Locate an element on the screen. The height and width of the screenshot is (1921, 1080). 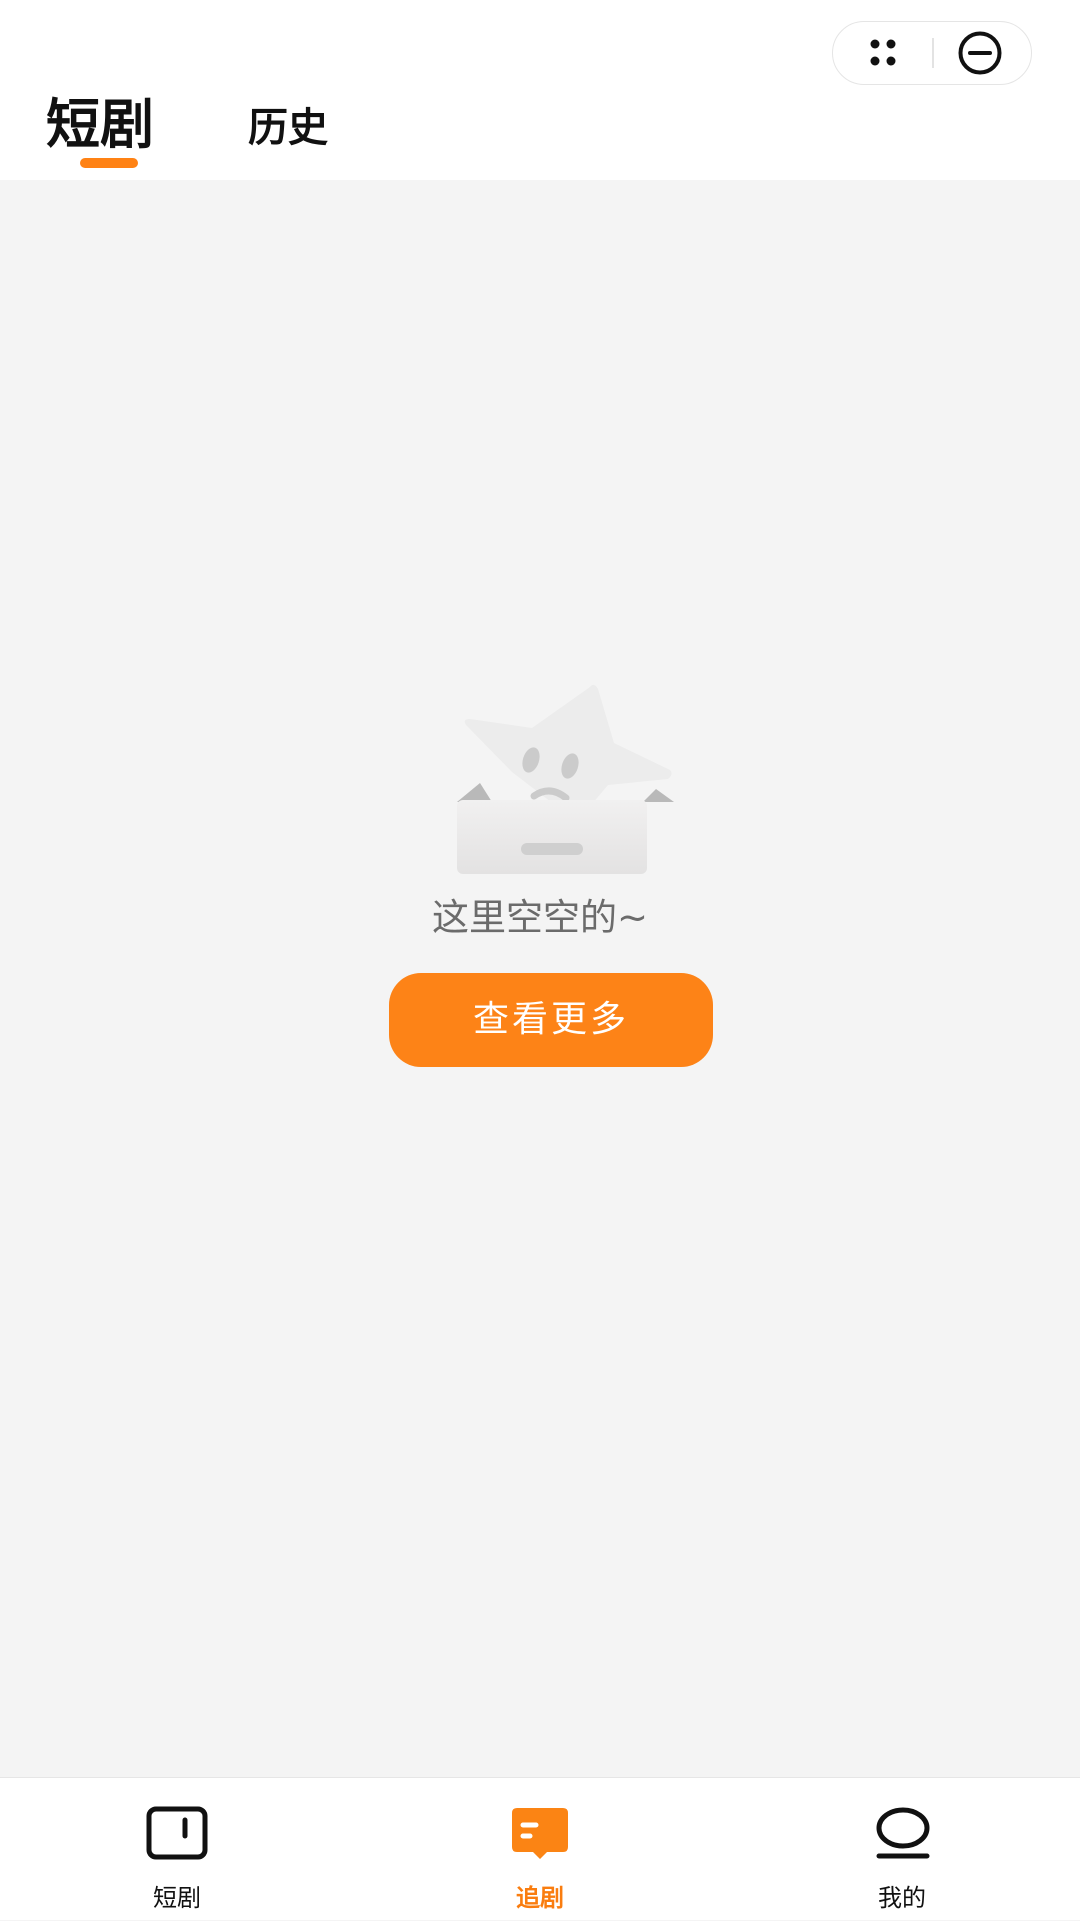
minus-circle-icon is located at coordinates (980, 53).